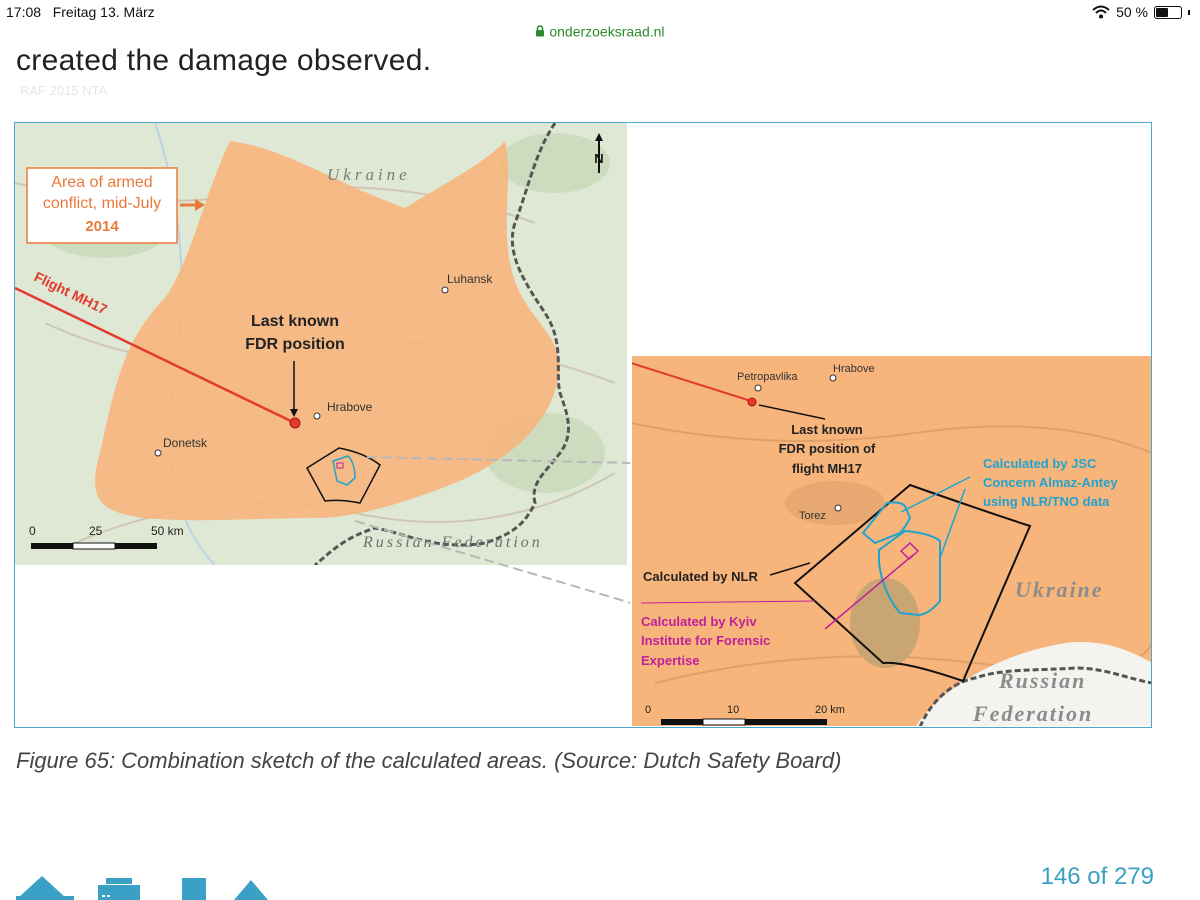  What do you see at coordinates (350, 407) in the screenshot?
I see `city-label-hrabove: Hrabove` at bounding box center [350, 407].